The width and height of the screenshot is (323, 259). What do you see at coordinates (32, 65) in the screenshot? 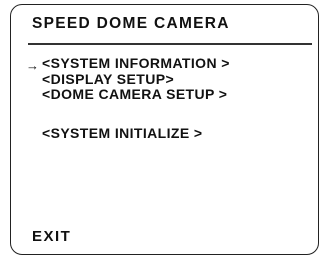
I see `selection-arrow-icon: →` at bounding box center [32, 65].